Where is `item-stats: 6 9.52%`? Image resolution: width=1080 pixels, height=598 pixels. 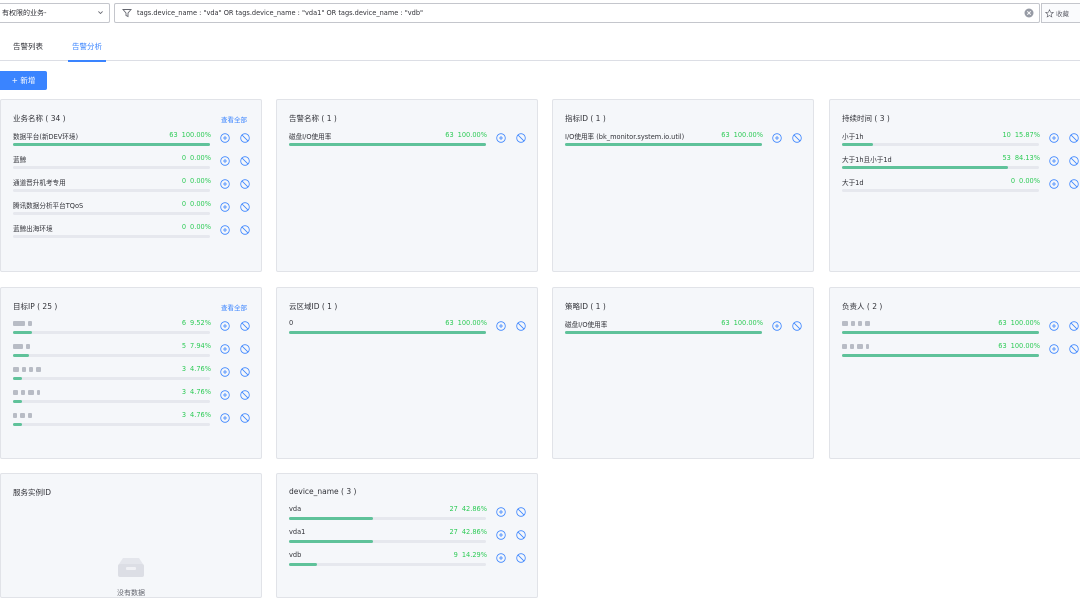 item-stats: 6 9.52% is located at coordinates (196, 323).